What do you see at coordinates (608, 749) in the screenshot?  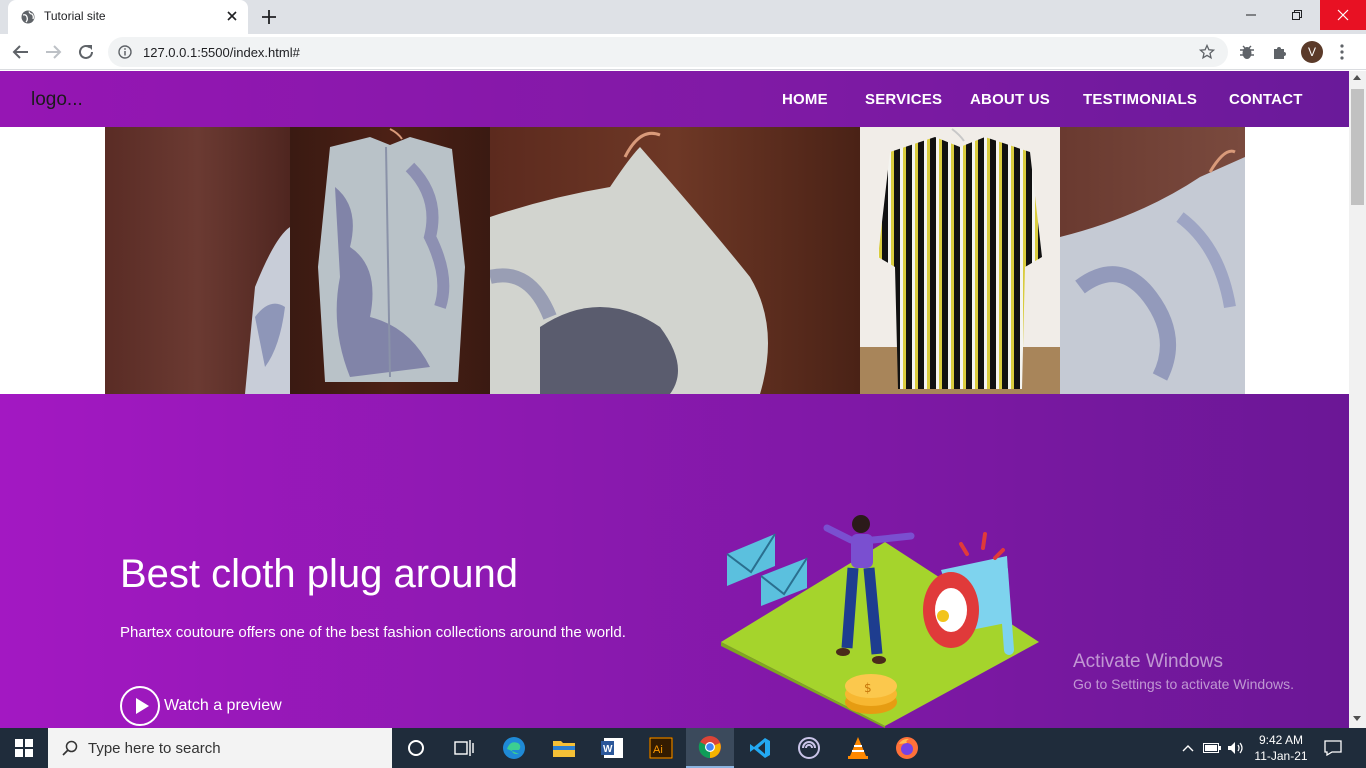 I see `svg-text: W` at bounding box center [608, 749].